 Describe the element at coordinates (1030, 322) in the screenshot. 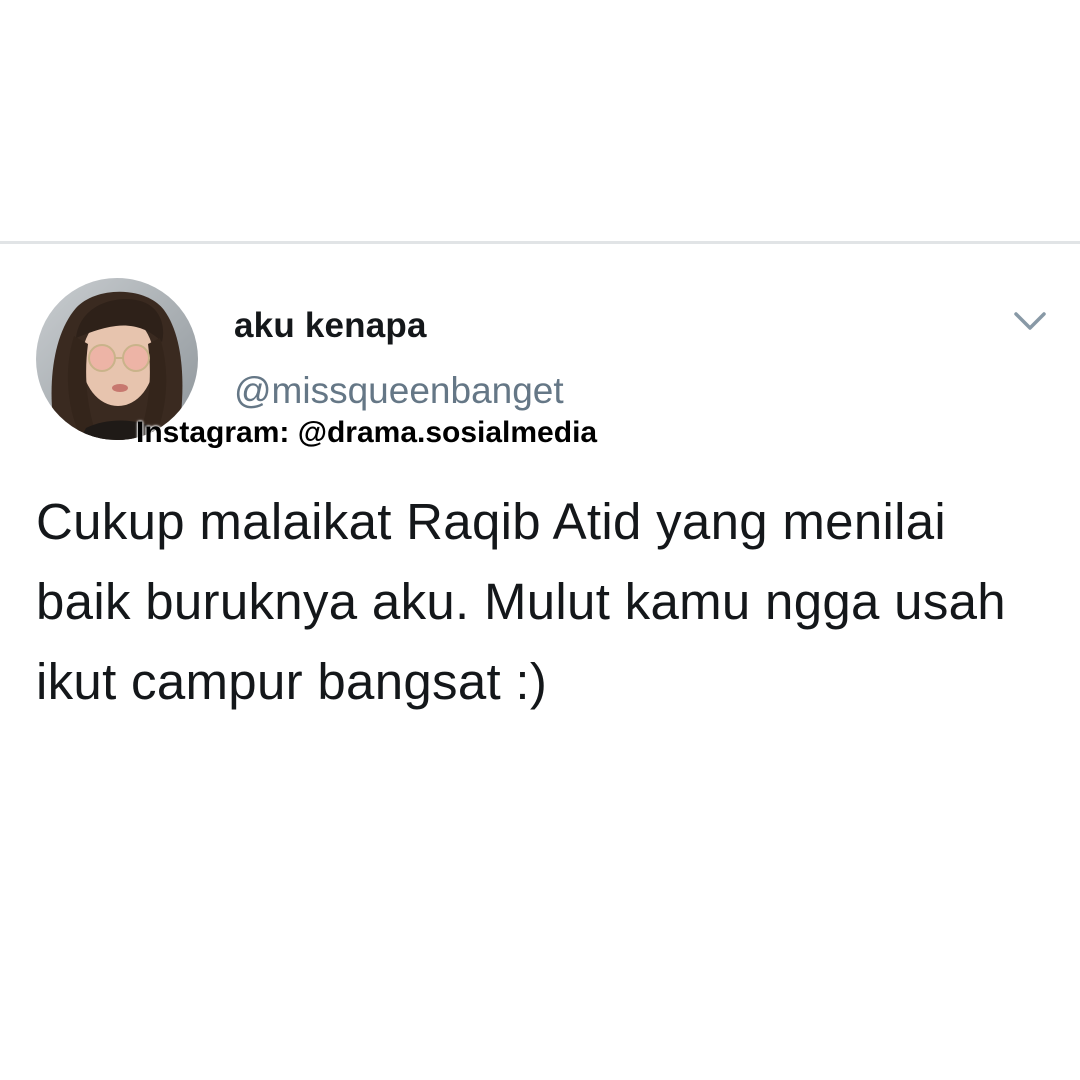

I see `chevron-down-icon` at that location.